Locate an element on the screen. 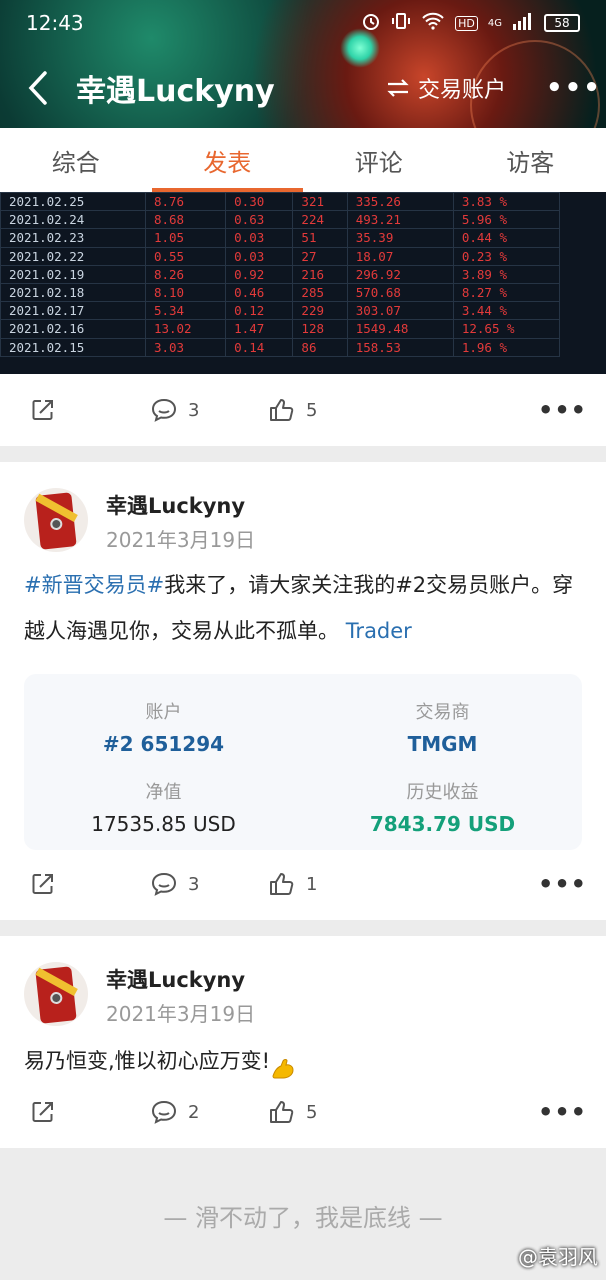 The image size is (606, 1280). post-text: 易乃恒变,惟以初心应万变! is located at coordinates (304, 1061).